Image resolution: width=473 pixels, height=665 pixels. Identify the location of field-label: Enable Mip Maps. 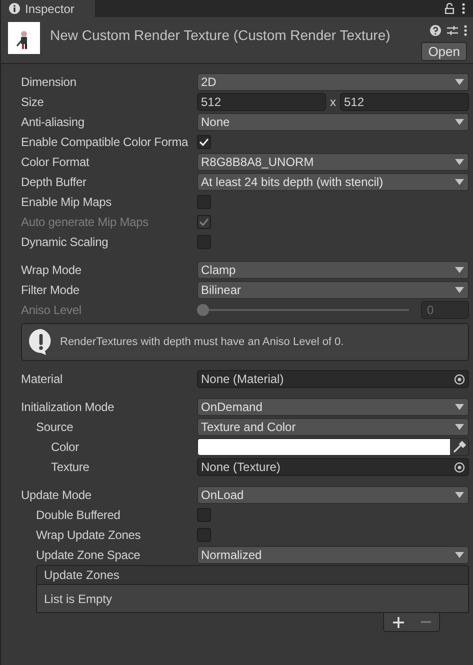
(66, 202).